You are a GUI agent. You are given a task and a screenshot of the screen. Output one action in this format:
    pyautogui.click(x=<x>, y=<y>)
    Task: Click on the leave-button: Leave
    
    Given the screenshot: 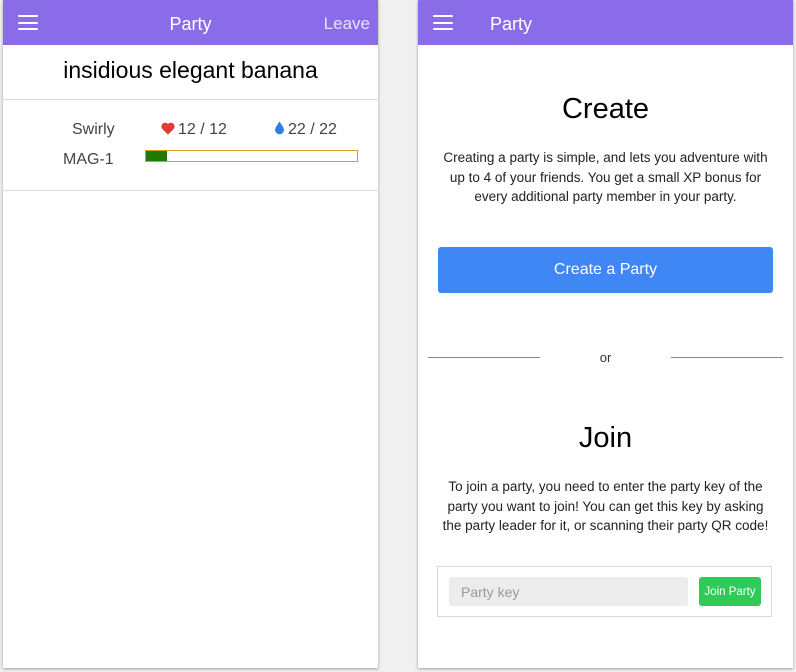 What is the action you would take?
    pyautogui.click(x=347, y=24)
    